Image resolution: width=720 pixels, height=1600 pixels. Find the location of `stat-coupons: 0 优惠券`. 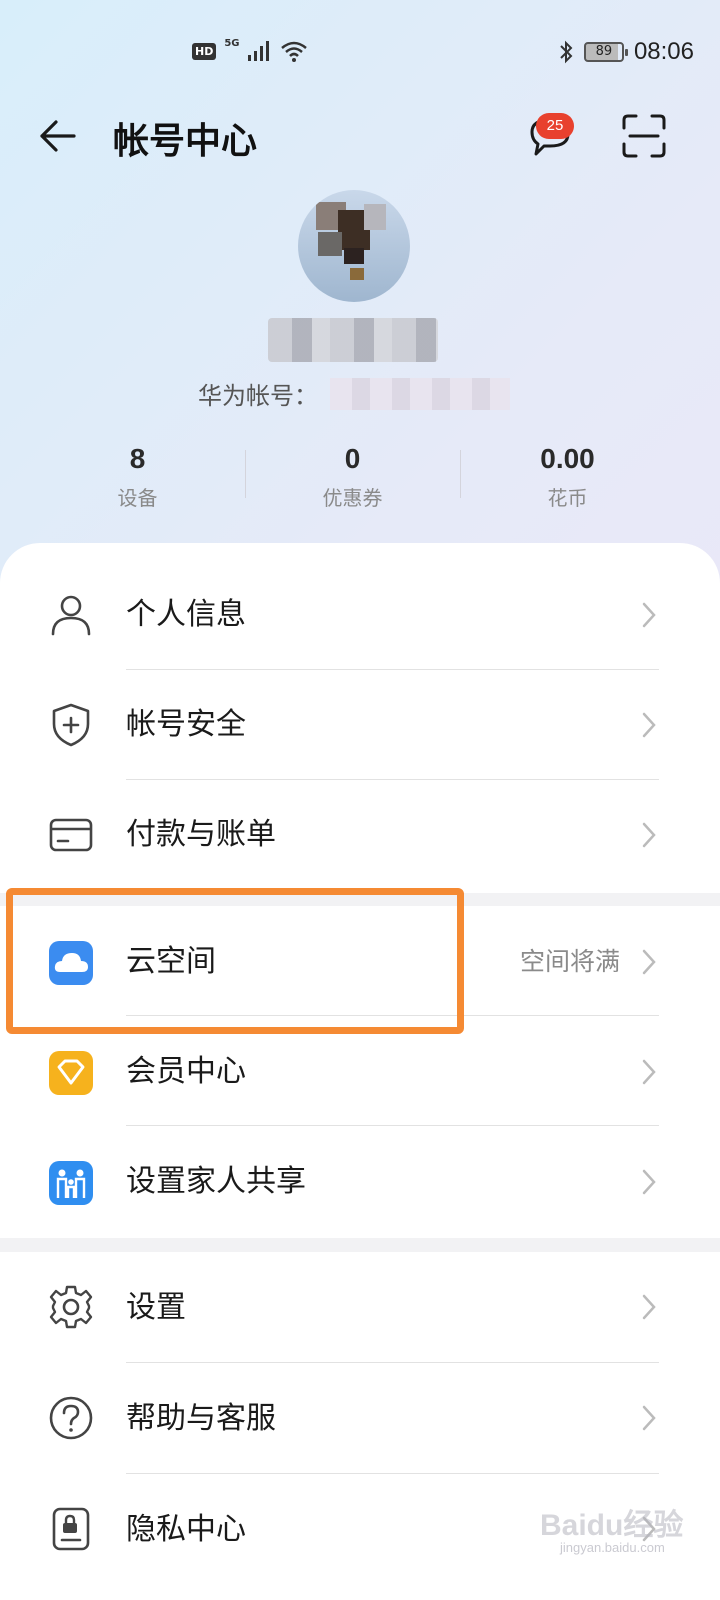

stat-coupons: 0 优惠券 is located at coordinates (352, 480).